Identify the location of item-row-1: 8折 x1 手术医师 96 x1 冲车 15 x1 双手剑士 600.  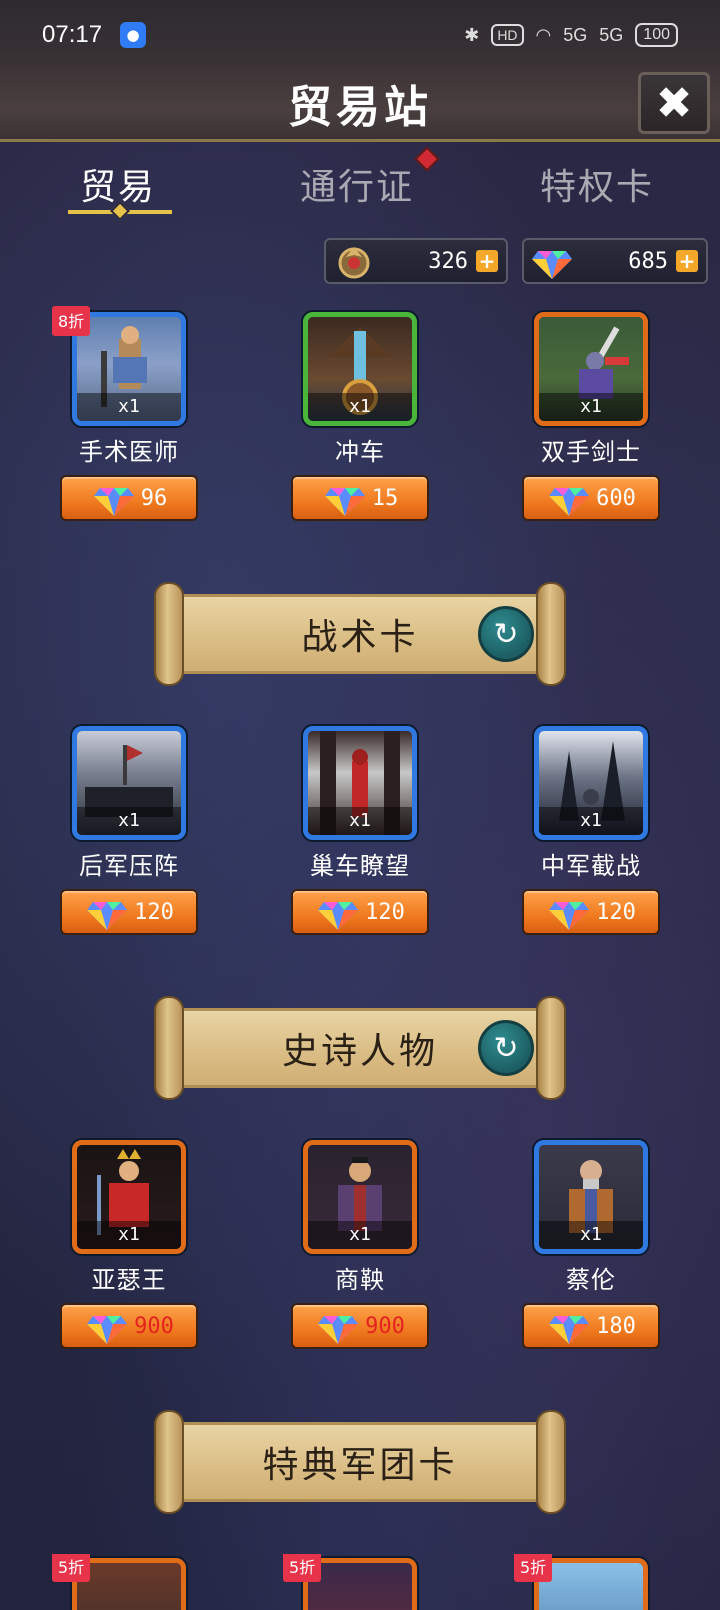
(360, 414).